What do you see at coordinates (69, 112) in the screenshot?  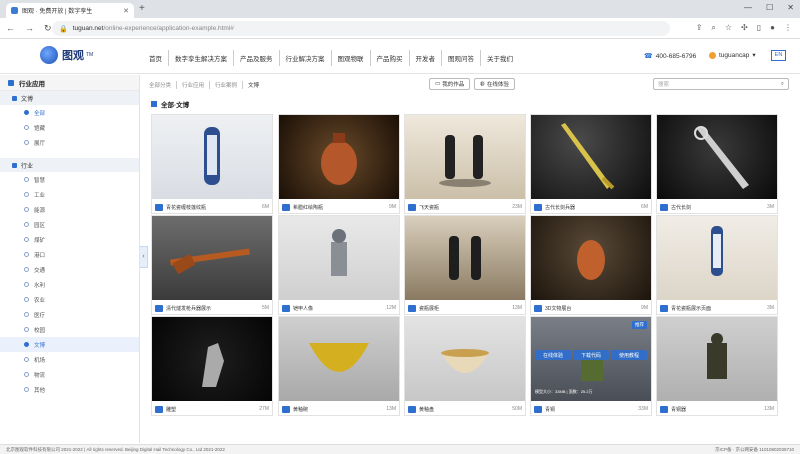 I see `sidebar-item: 全部` at bounding box center [69, 112].